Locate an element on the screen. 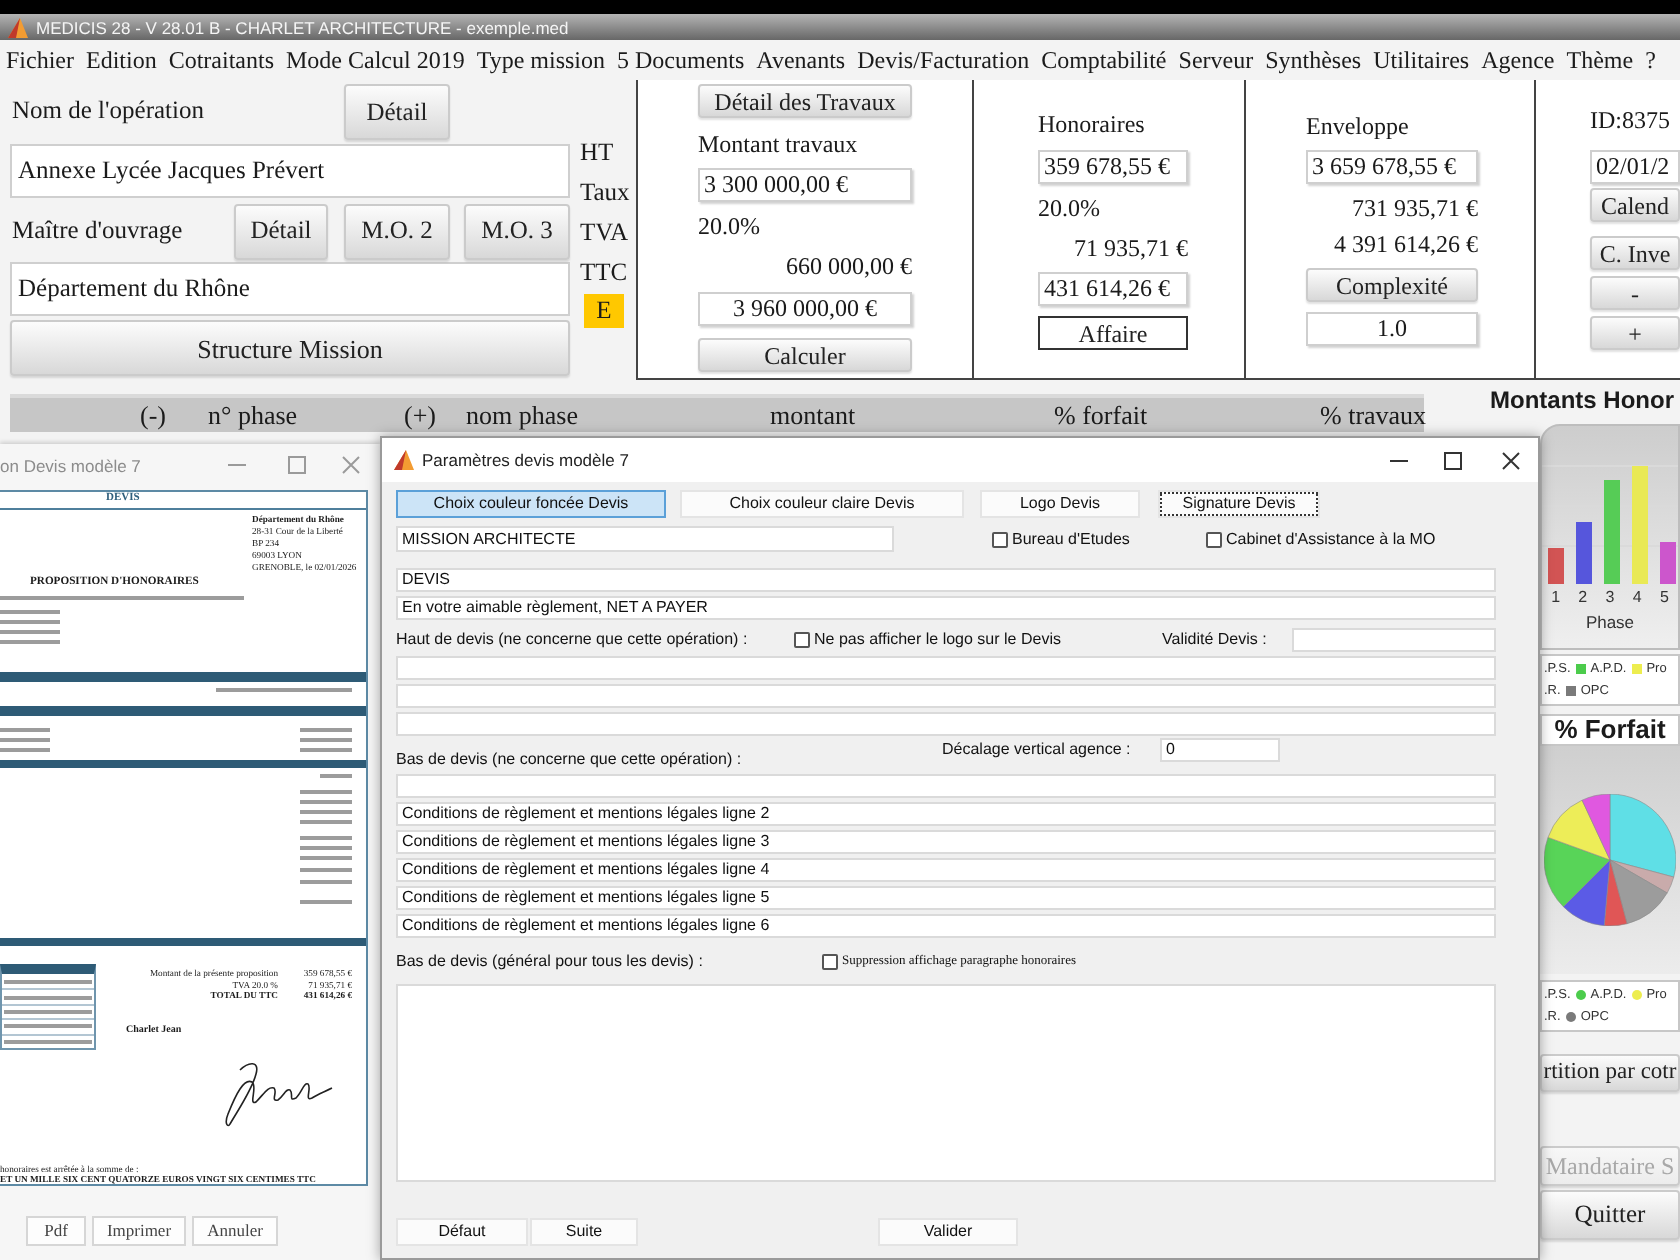 Image resolution: width=1680 pixels, height=1260 pixels. menu-item: 5 Documents is located at coordinates (681, 60).